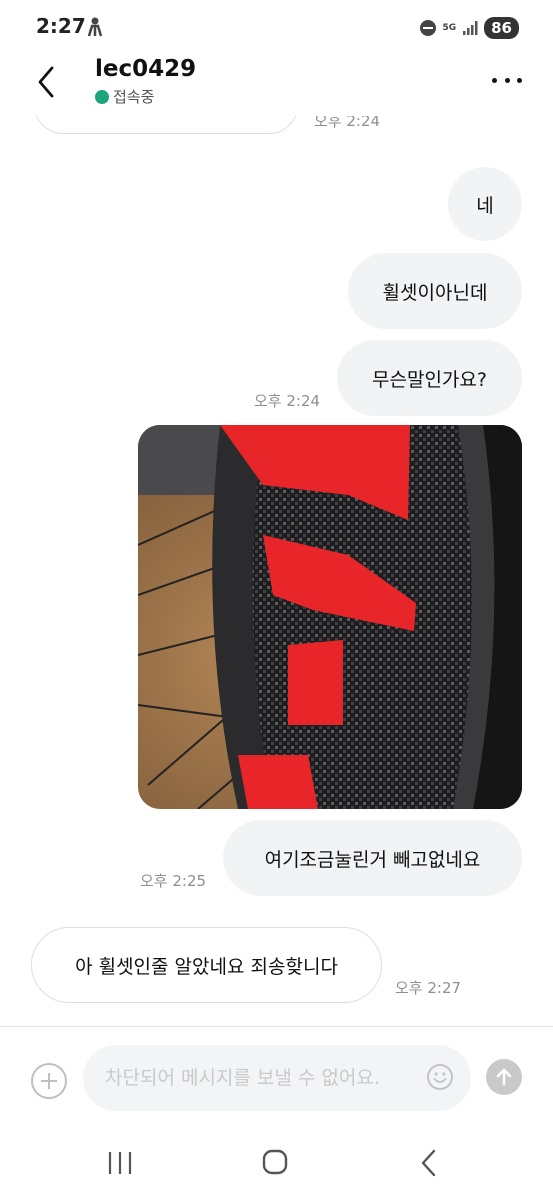  I want to click on battery-indicator: 86, so click(501, 28).